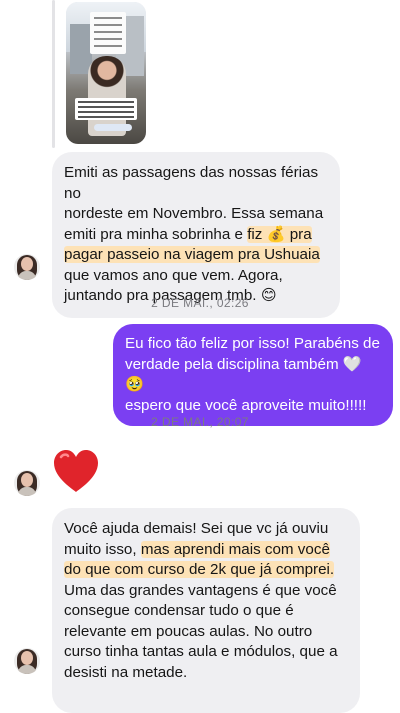 The height and width of the screenshot is (713, 400). I want to click on timestamp: 2 DE MAI., 20:07, so click(200, 422).